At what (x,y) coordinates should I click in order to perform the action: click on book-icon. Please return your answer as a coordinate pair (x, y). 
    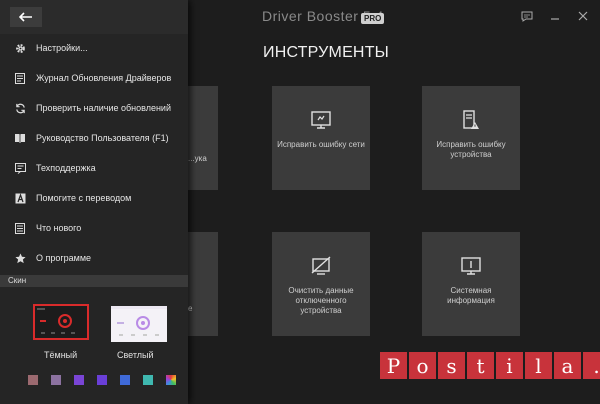
    Looking at the image, I should click on (20, 138).